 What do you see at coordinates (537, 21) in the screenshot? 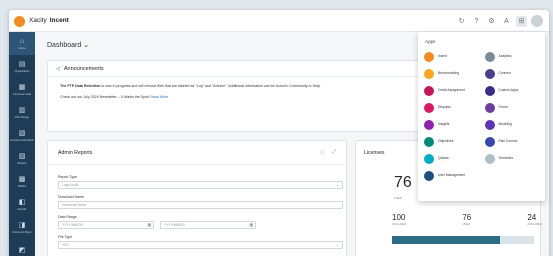
I see `user-avatar` at bounding box center [537, 21].